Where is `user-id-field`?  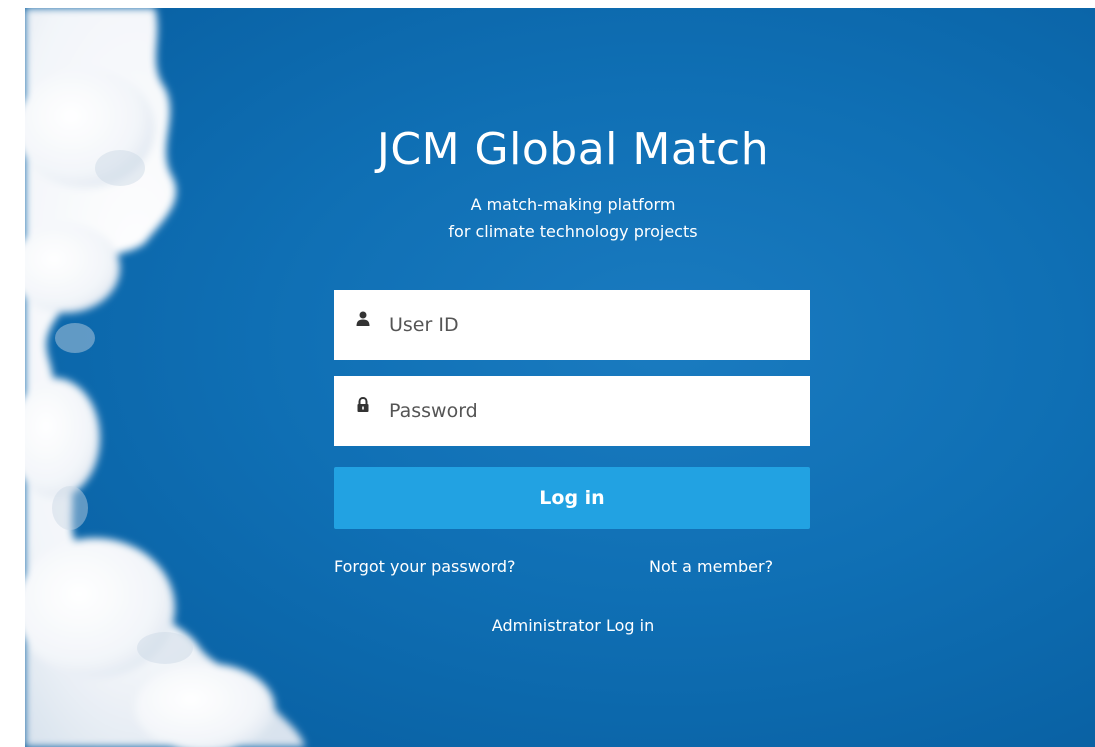
user-id-field is located at coordinates (572, 325).